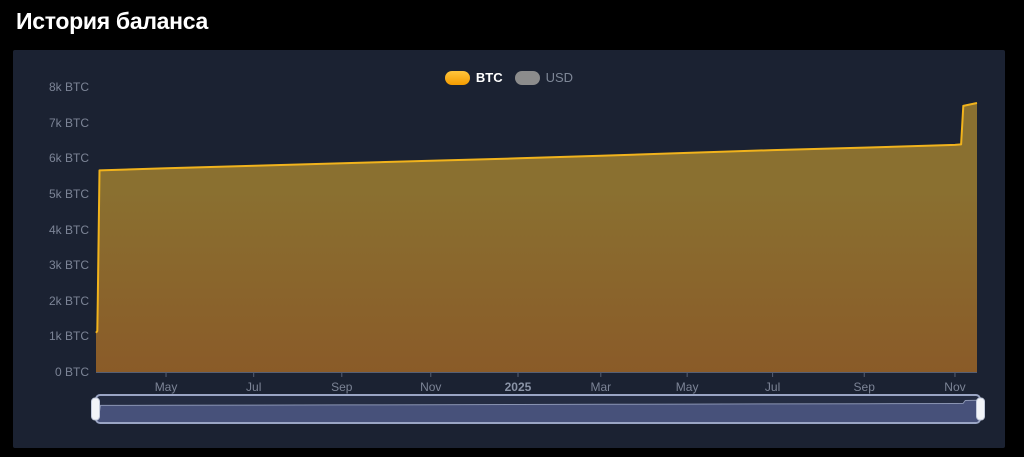  I want to click on legend-label-usd: USD, so click(559, 77).